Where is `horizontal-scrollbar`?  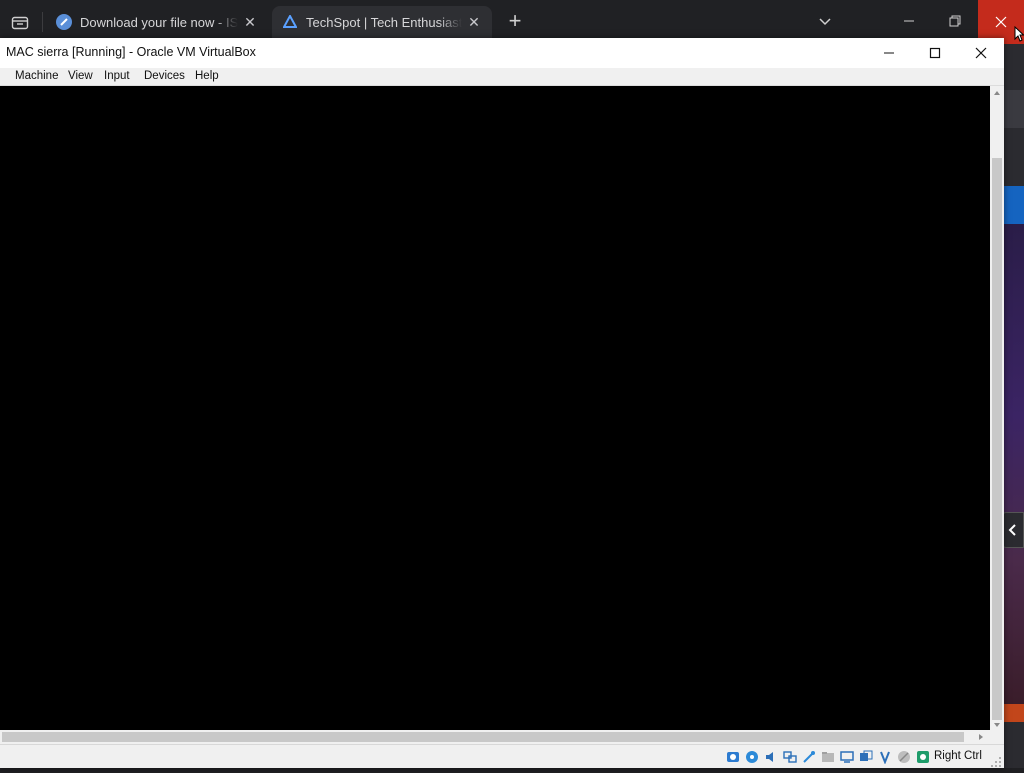
horizontal-scrollbar is located at coordinates (495, 737).